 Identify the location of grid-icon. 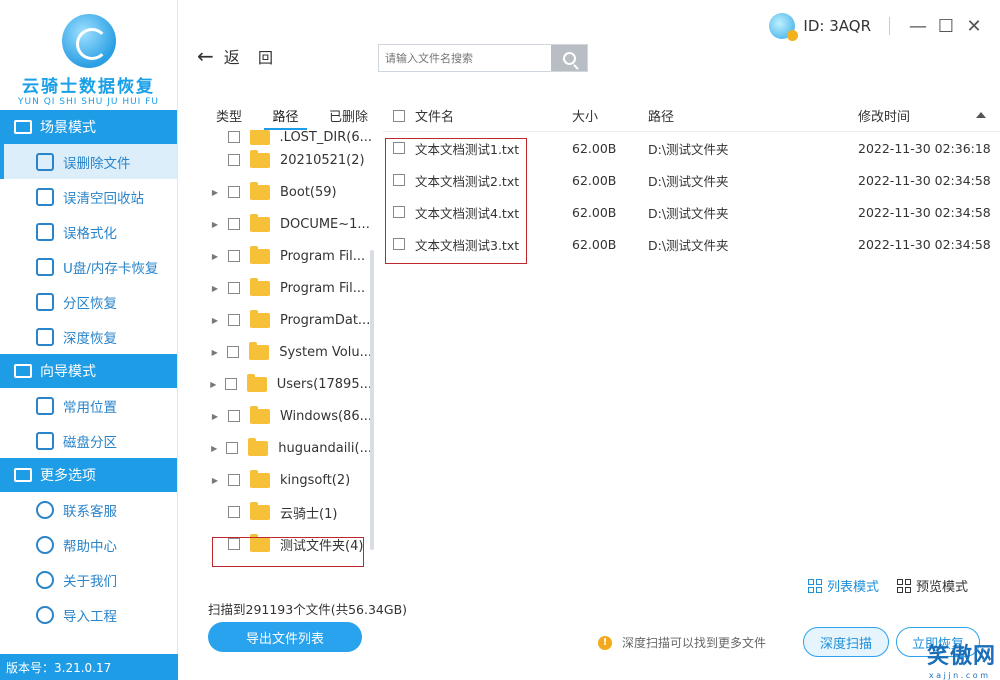
(904, 585).